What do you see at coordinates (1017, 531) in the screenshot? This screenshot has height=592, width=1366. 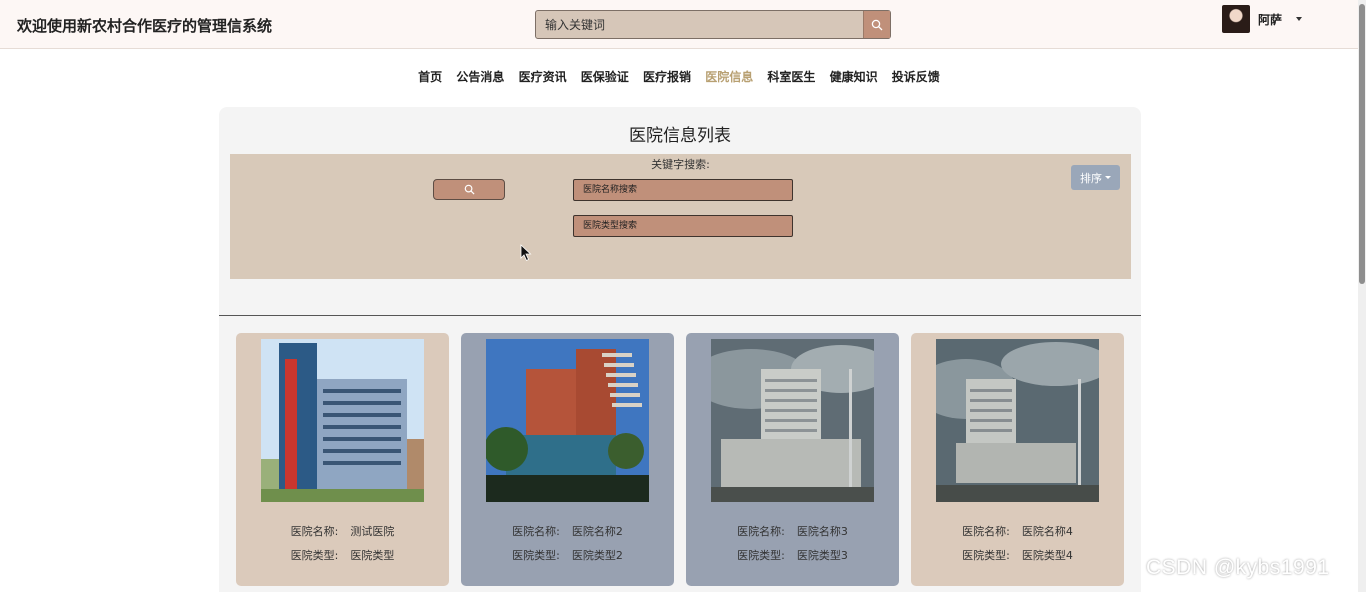 I see `hospital-name-row: 医院名称: 医院名称4` at bounding box center [1017, 531].